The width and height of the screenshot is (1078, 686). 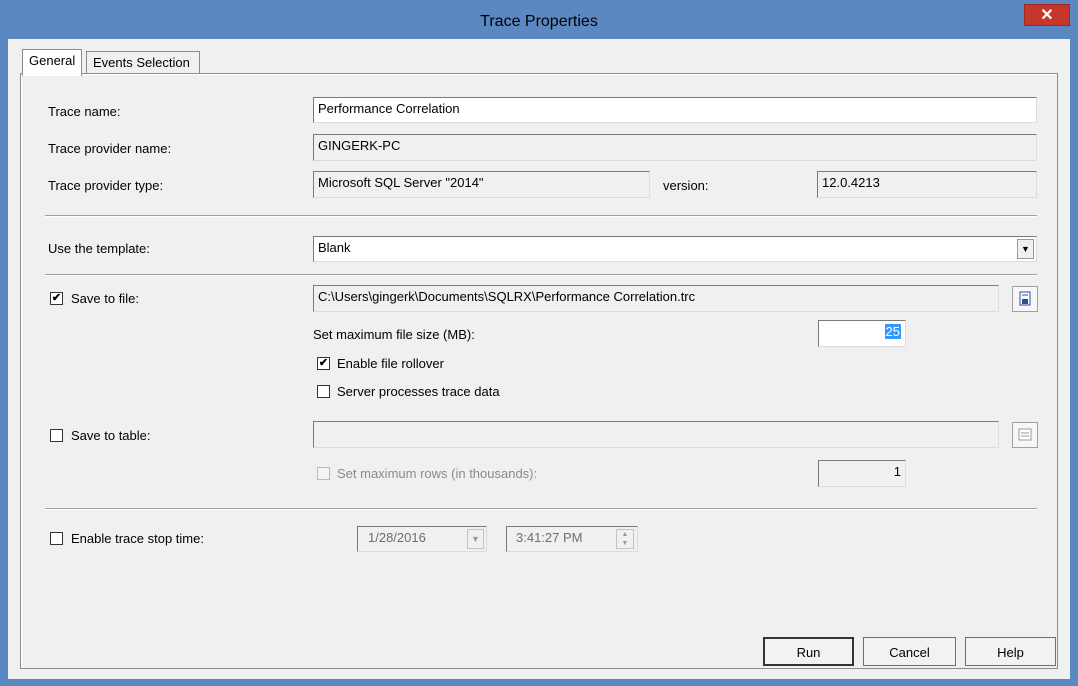 What do you see at coordinates (105, 298) in the screenshot?
I see `save-to-file-label: Save to file:` at bounding box center [105, 298].